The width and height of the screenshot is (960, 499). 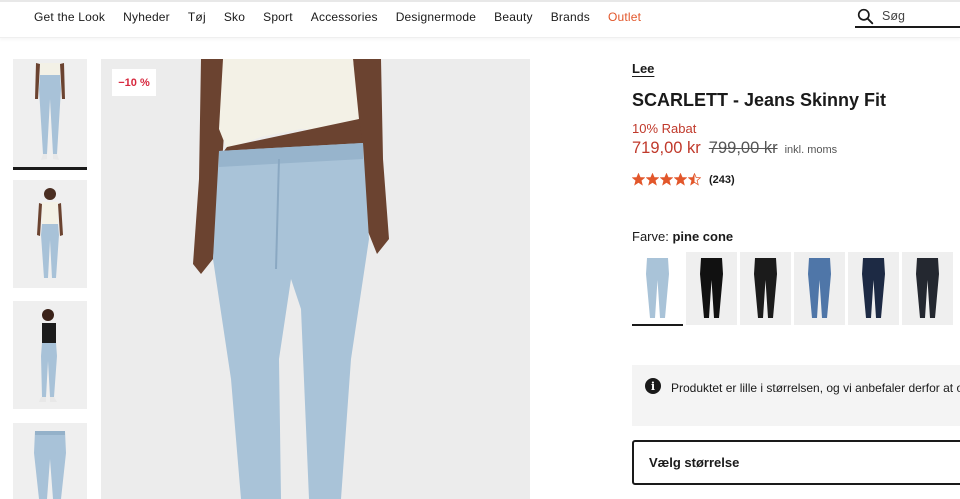 What do you see at coordinates (197, 17) in the screenshot?
I see `nav-item-toj: Tøj` at bounding box center [197, 17].